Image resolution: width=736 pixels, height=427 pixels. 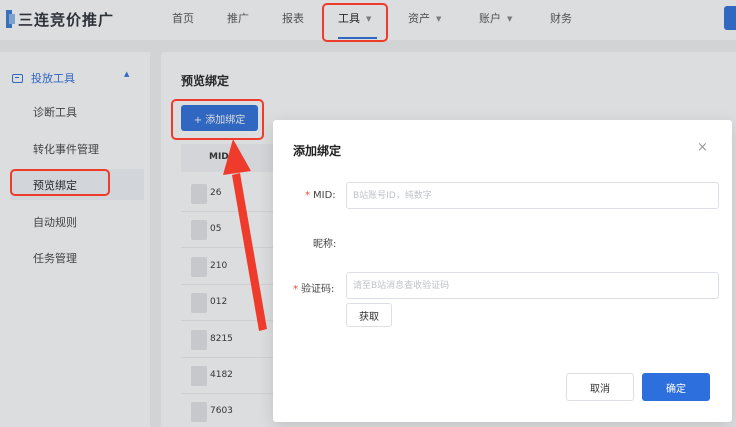 What do you see at coordinates (245, 235) in the screenshot?
I see `annotation-arrow-icon` at bounding box center [245, 235].